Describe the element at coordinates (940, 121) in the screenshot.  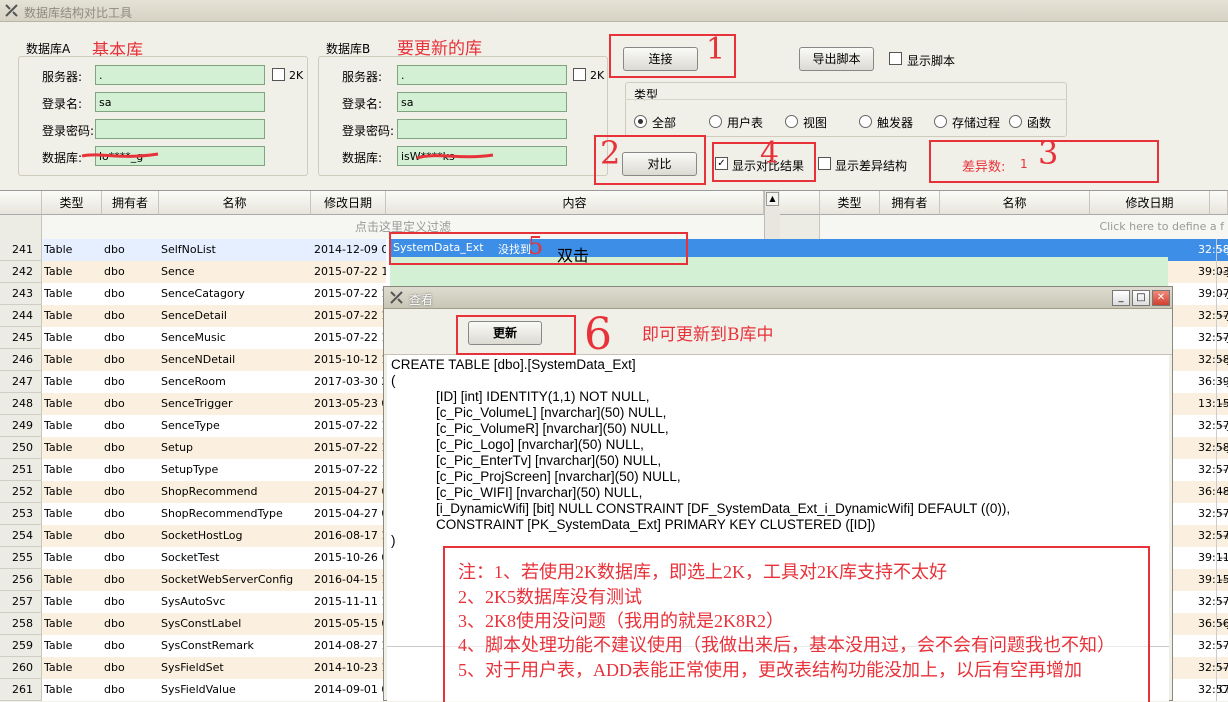
I see `type-radio-procedure` at that location.